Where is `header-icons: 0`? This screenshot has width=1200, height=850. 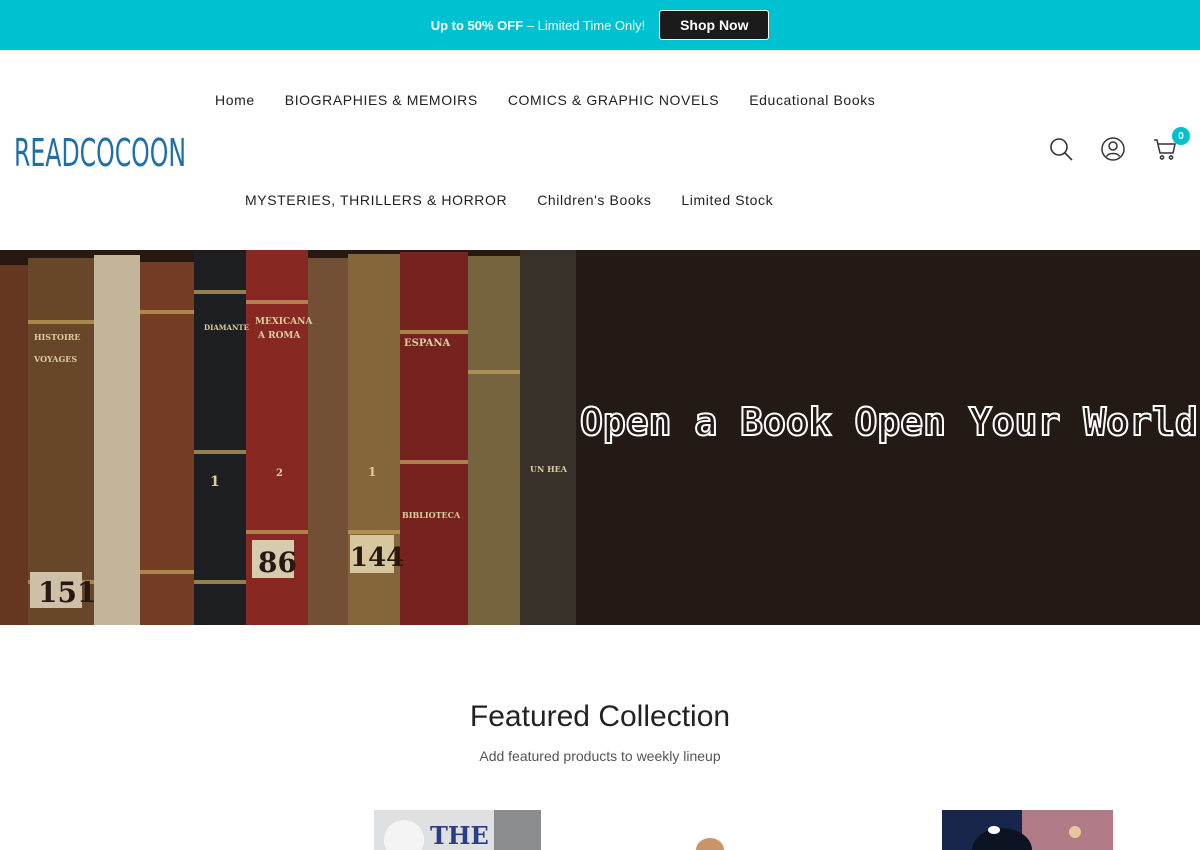 header-icons: 0 is located at coordinates (1119, 144).